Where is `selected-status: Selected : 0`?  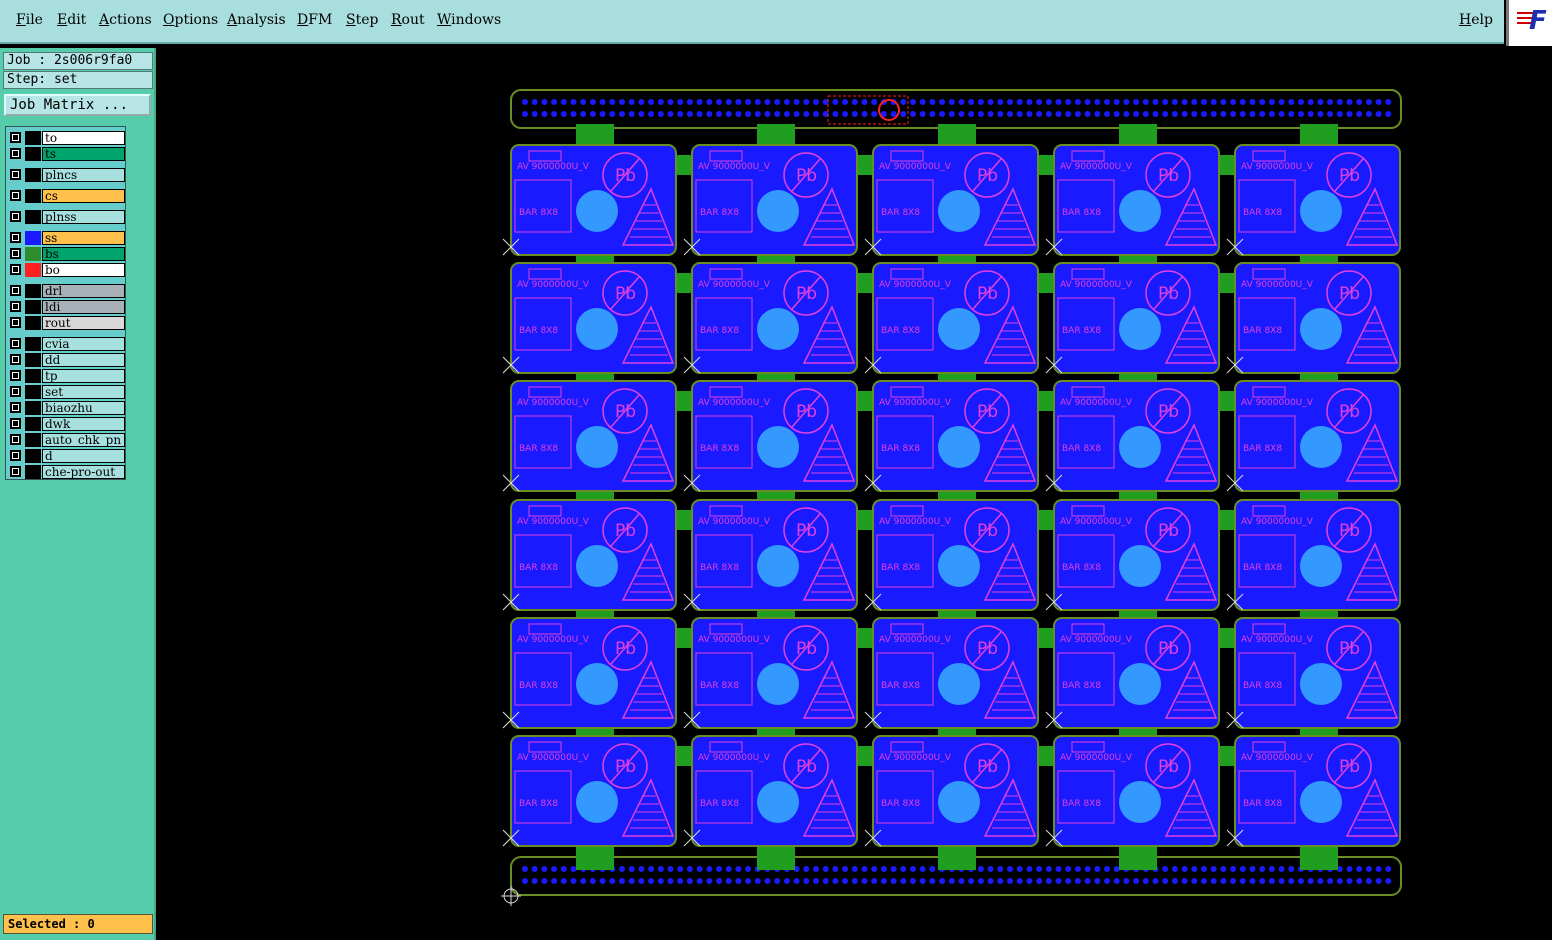
selected-status: Selected : 0 is located at coordinates (78, 924).